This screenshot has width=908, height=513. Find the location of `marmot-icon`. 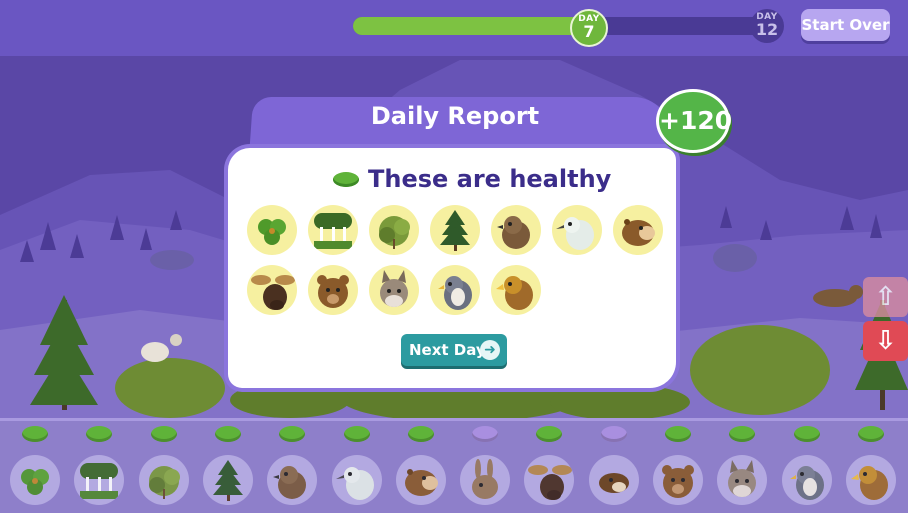

marmot-icon is located at coordinates (638, 230).